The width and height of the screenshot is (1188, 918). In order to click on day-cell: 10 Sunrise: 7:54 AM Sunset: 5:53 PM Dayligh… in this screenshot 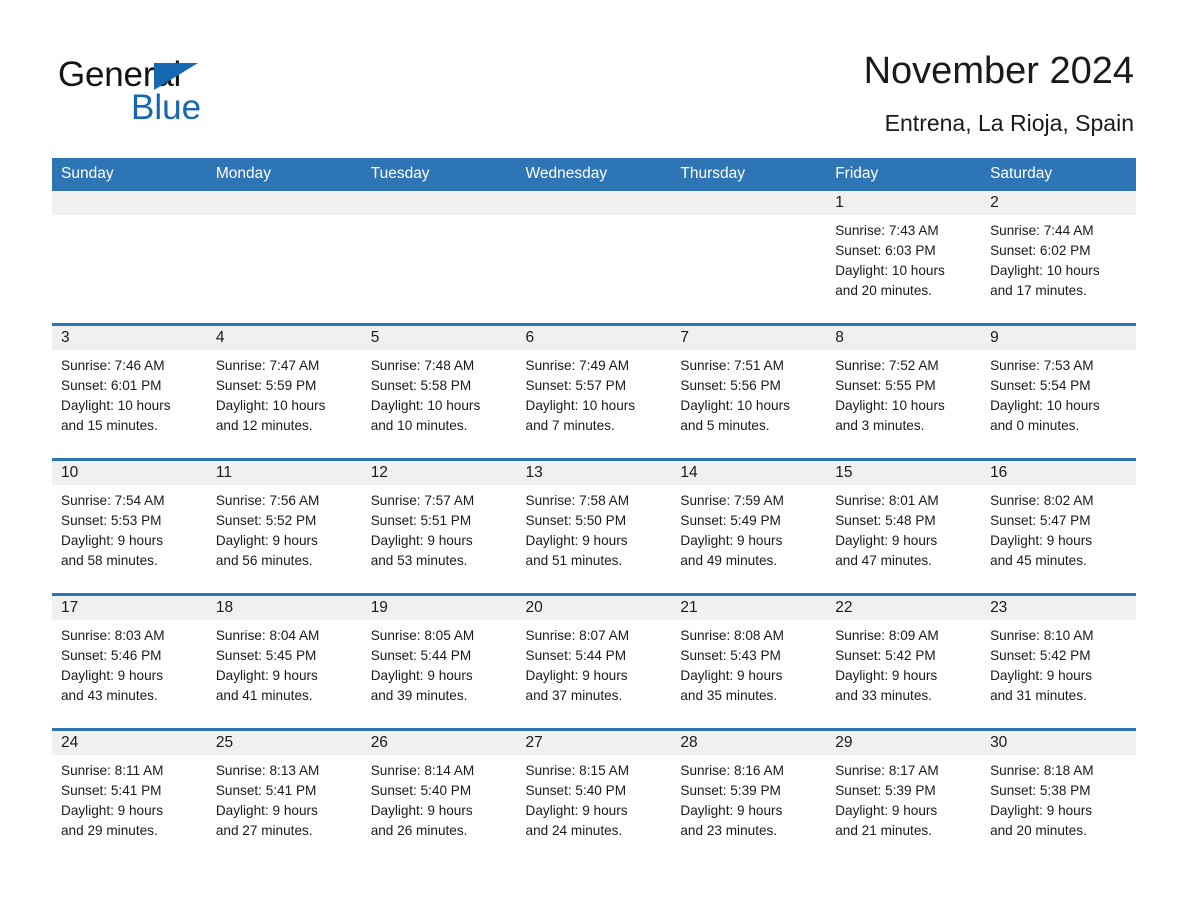, I will do `click(129, 527)`.